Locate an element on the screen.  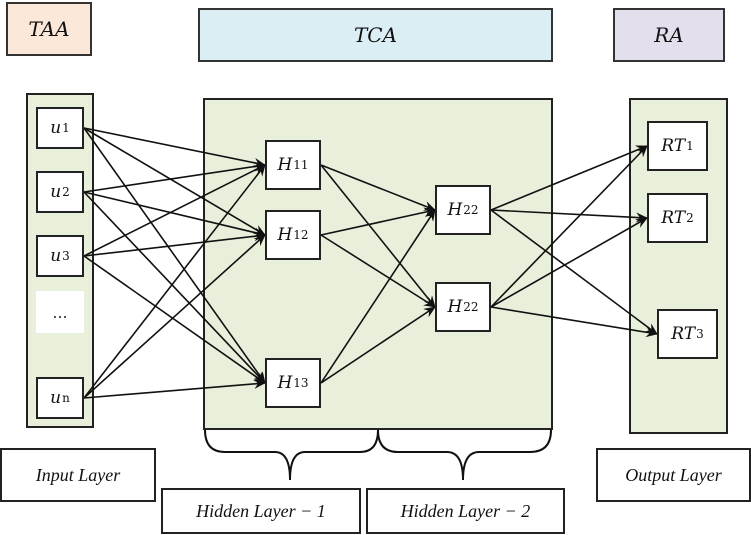
hidden-node-h11: H 11 is located at coordinates (293, 165).